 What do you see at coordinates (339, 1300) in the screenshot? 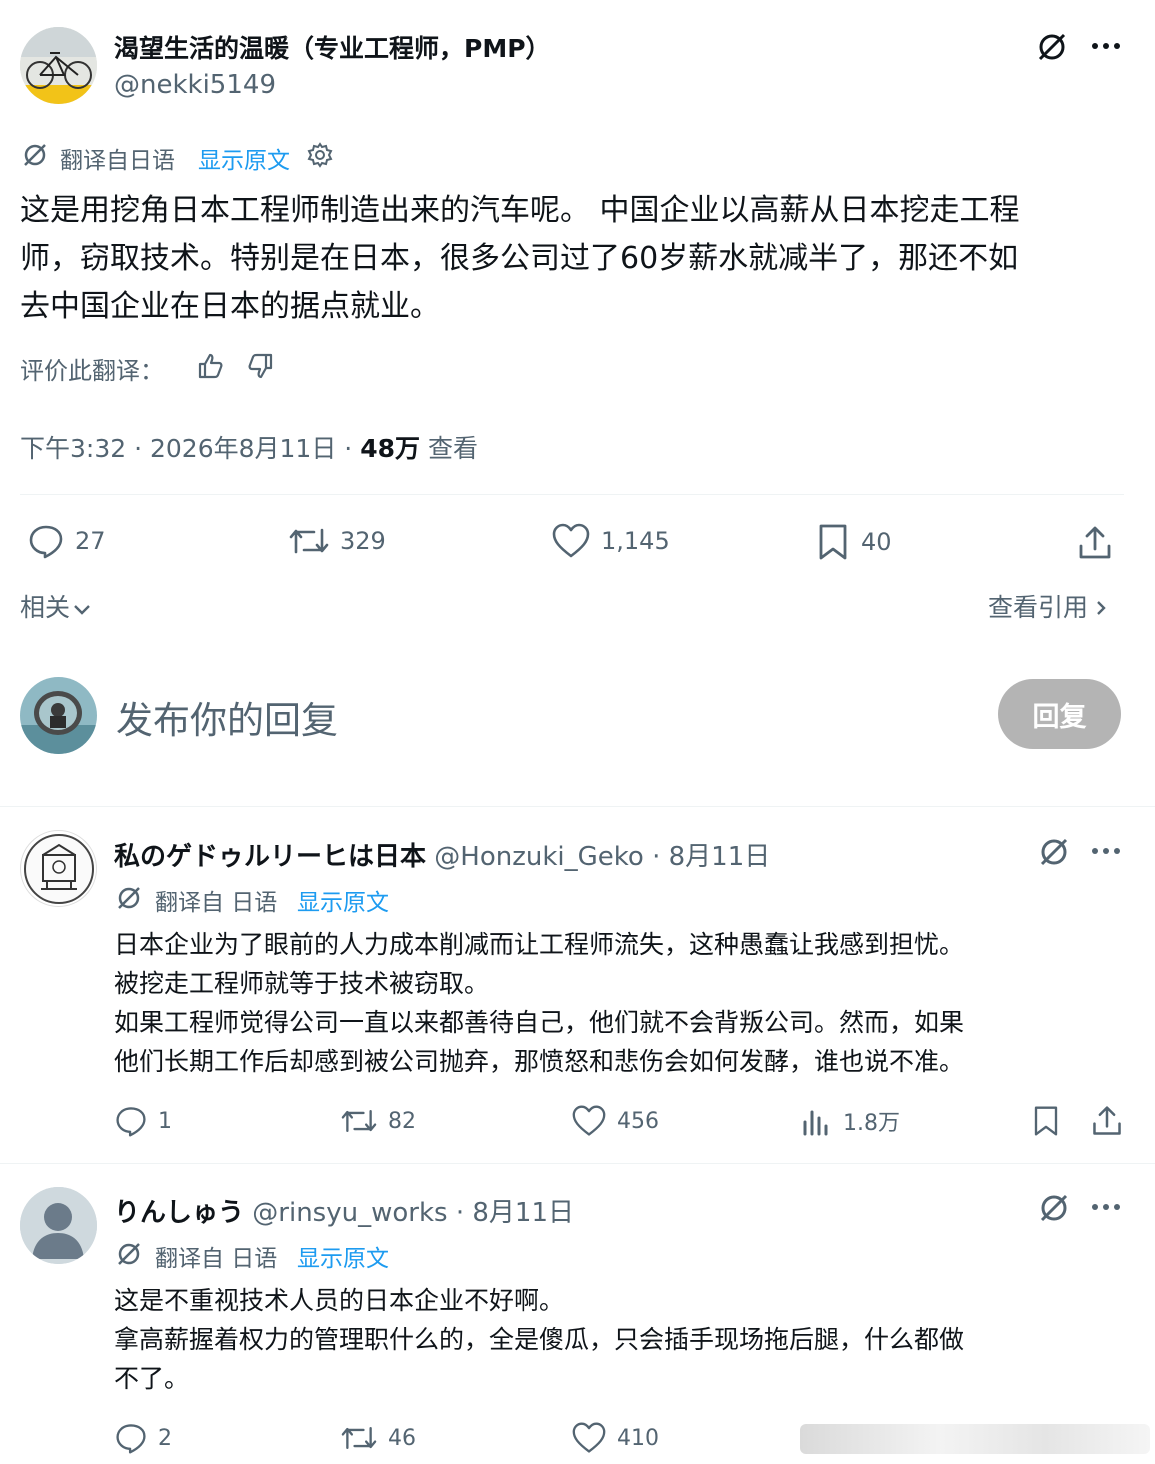
I see `reply-body-line: 这是不重视技术人员的日本企业不好啊。` at bounding box center [339, 1300].